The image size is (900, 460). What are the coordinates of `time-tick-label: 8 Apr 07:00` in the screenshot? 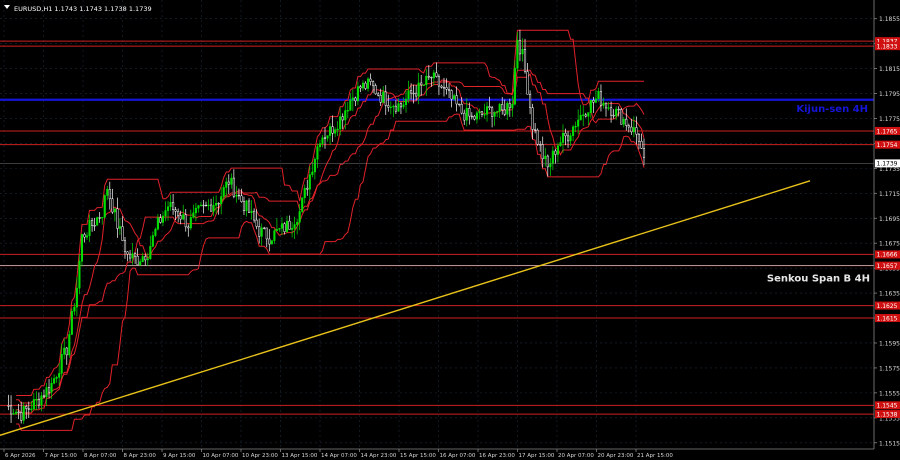 It's located at (100, 456).